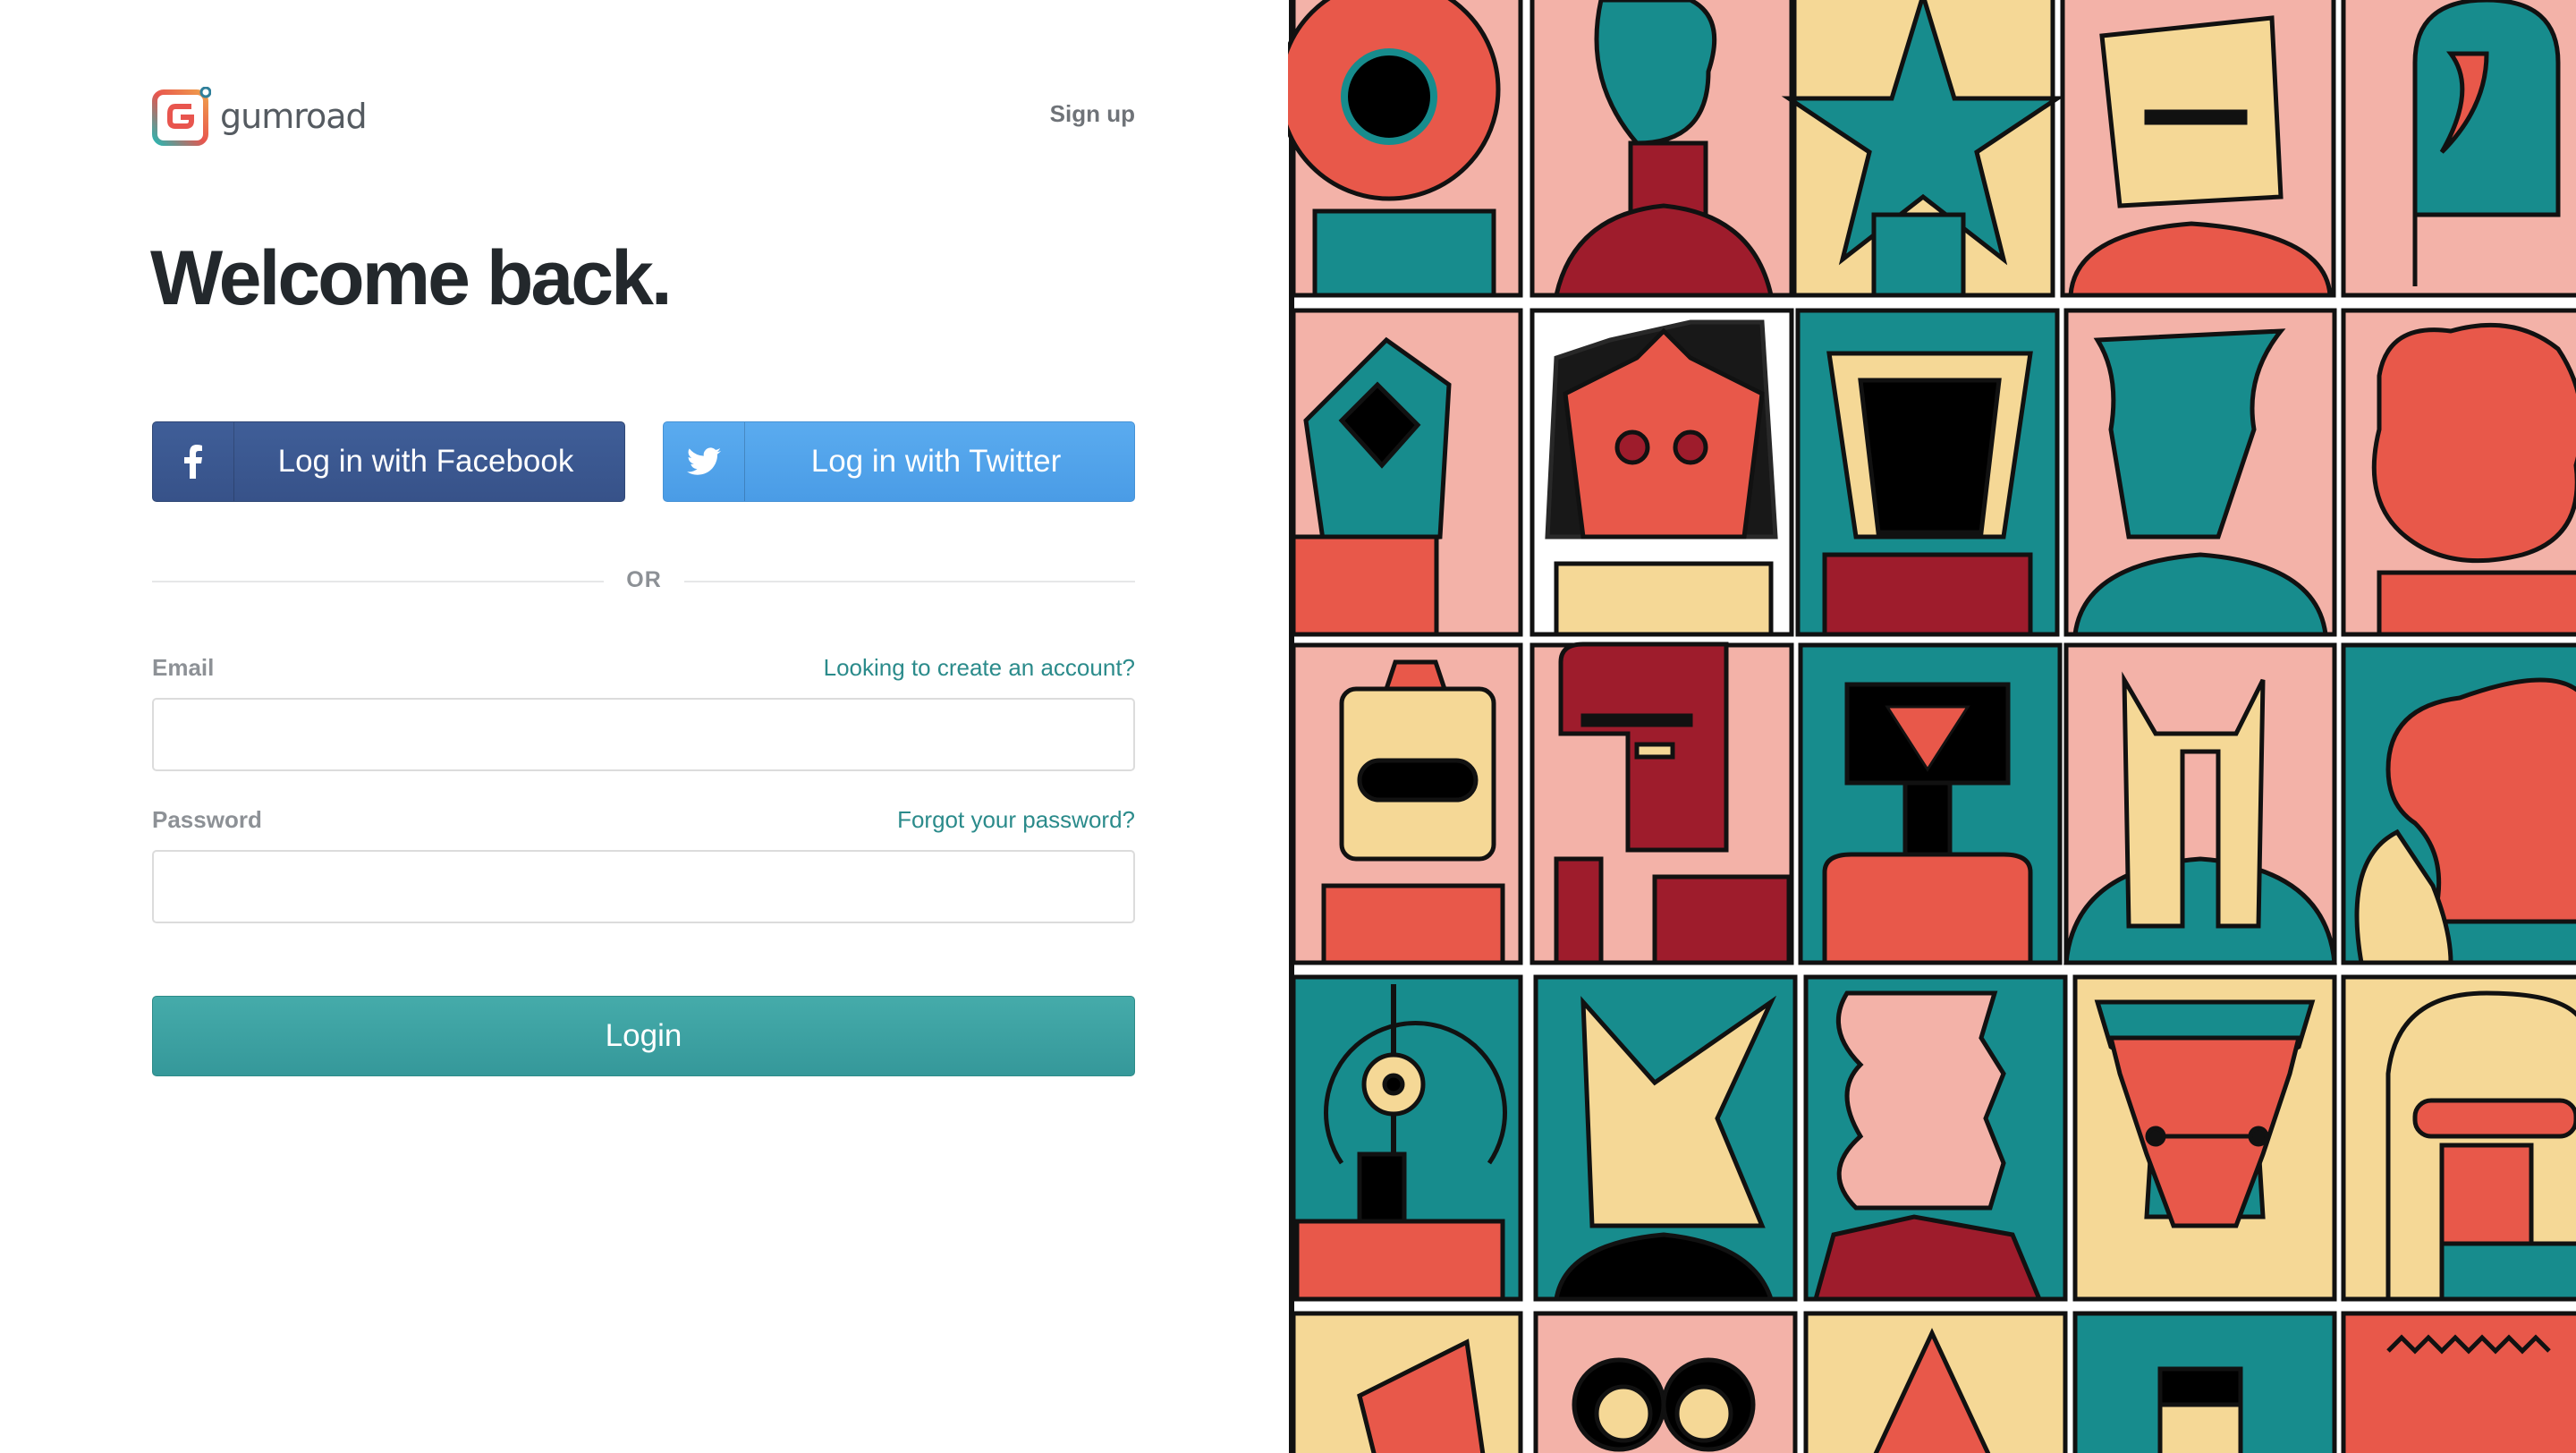 Image resolution: width=2576 pixels, height=1453 pixels. What do you see at coordinates (207, 819) in the screenshot?
I see `password-label: Password` at bounding box center [207, 819].